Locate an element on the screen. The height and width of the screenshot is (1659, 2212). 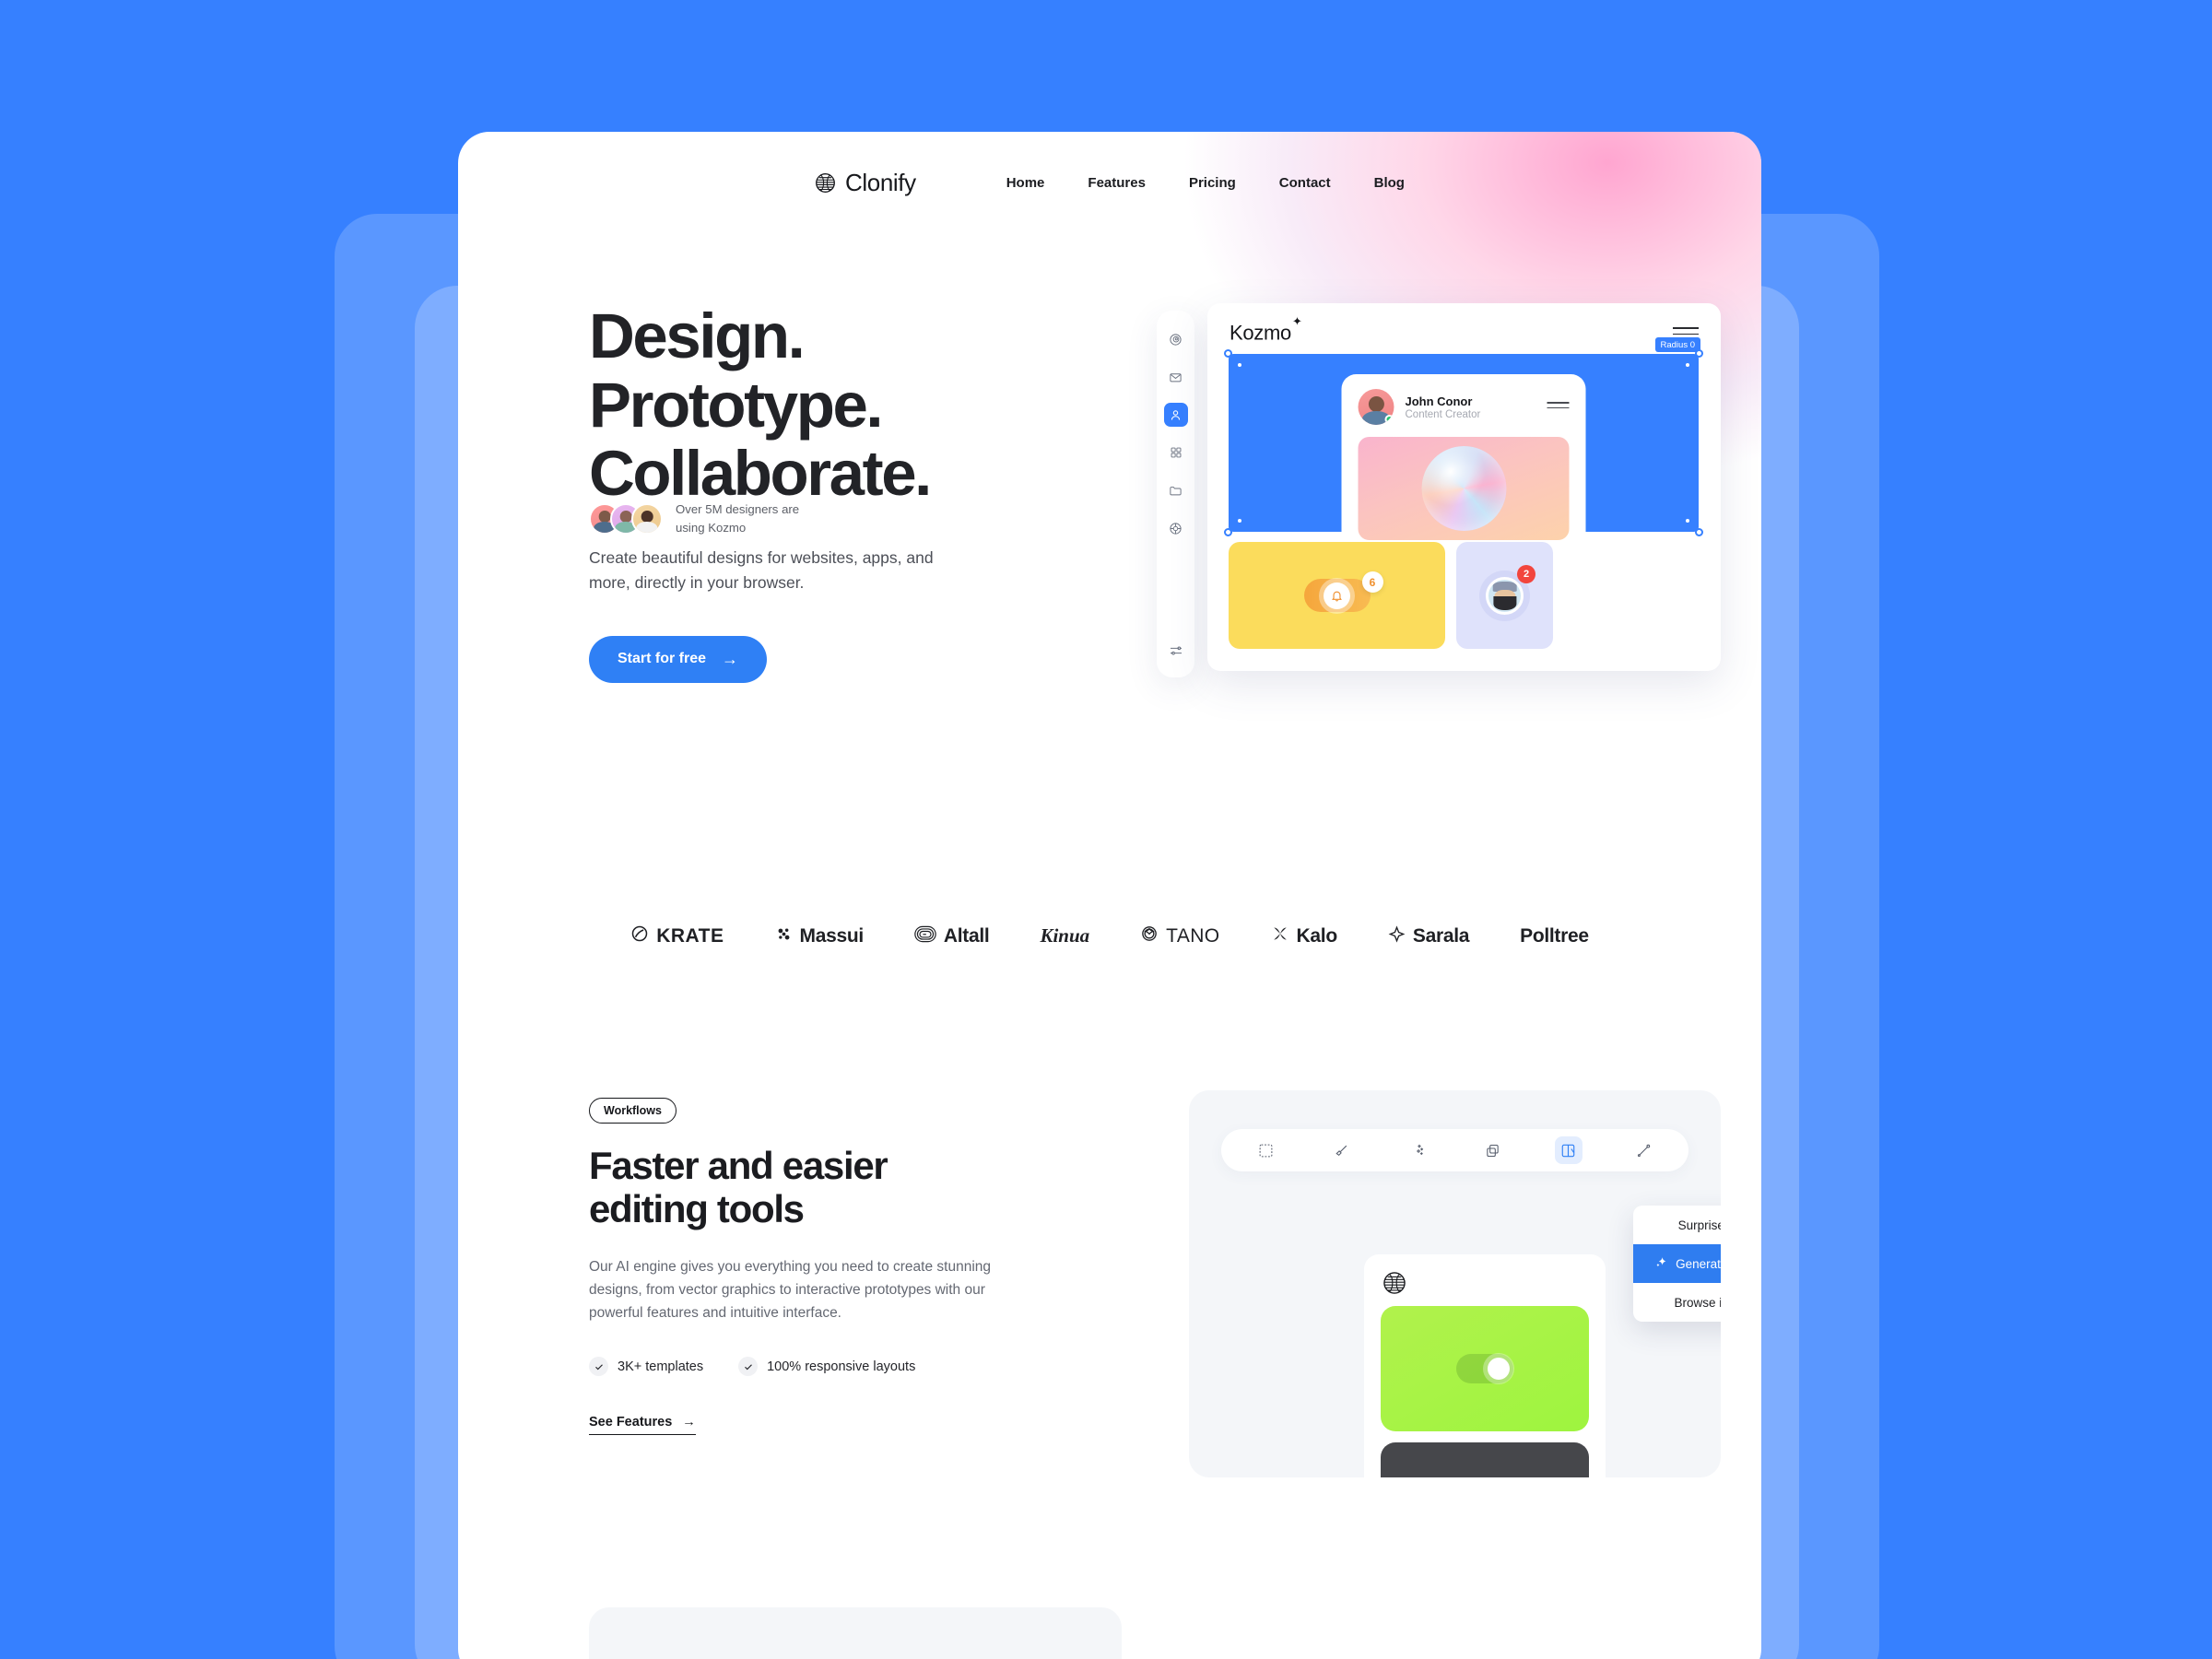
see-features-link: See Features → is located at coordinates (642, 1425).